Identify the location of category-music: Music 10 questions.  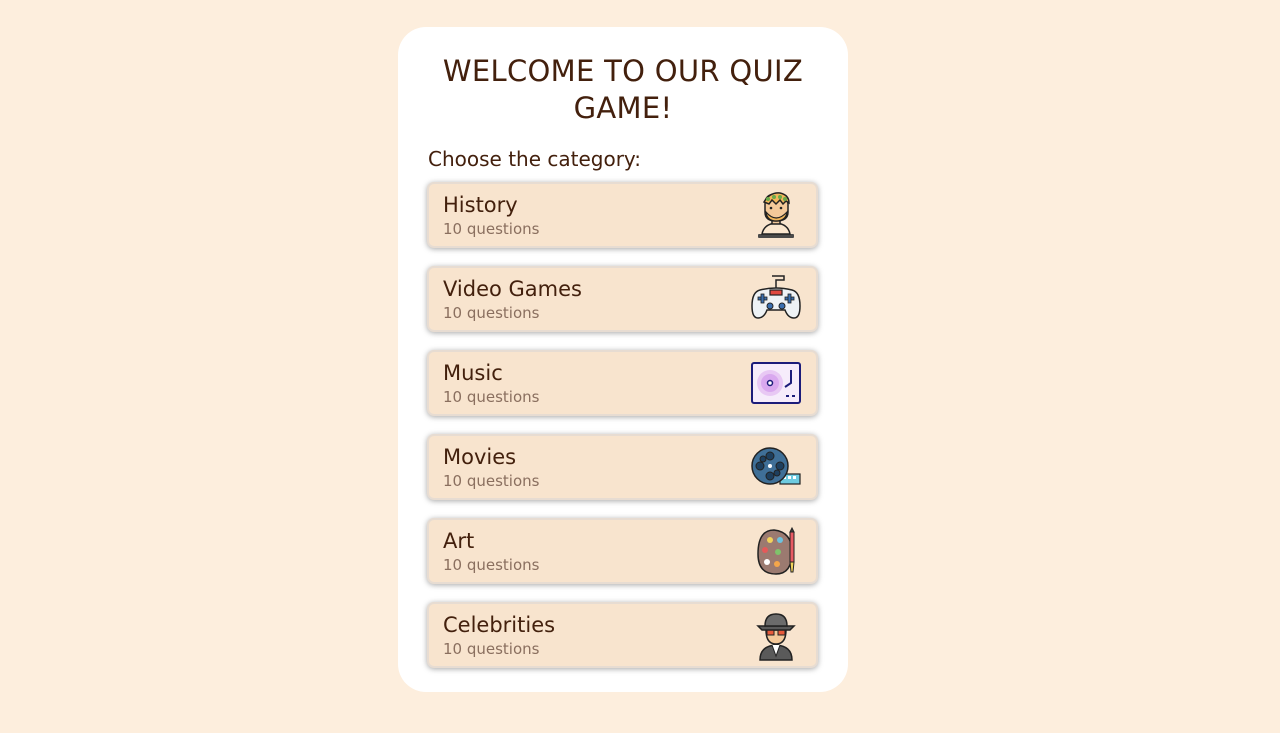
(622, 383).